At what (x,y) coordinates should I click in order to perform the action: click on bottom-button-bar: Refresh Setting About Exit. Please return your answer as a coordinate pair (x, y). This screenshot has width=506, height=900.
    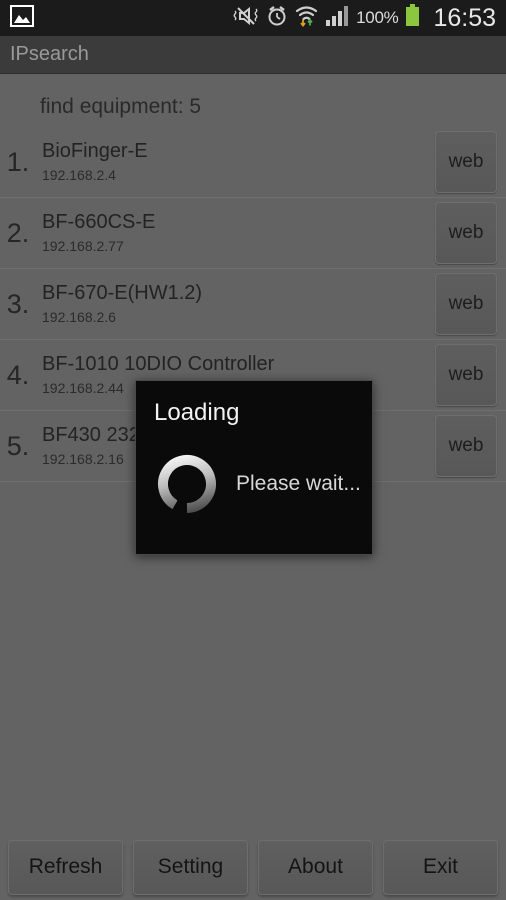
    Looking at the image, I should click on (253, 867).